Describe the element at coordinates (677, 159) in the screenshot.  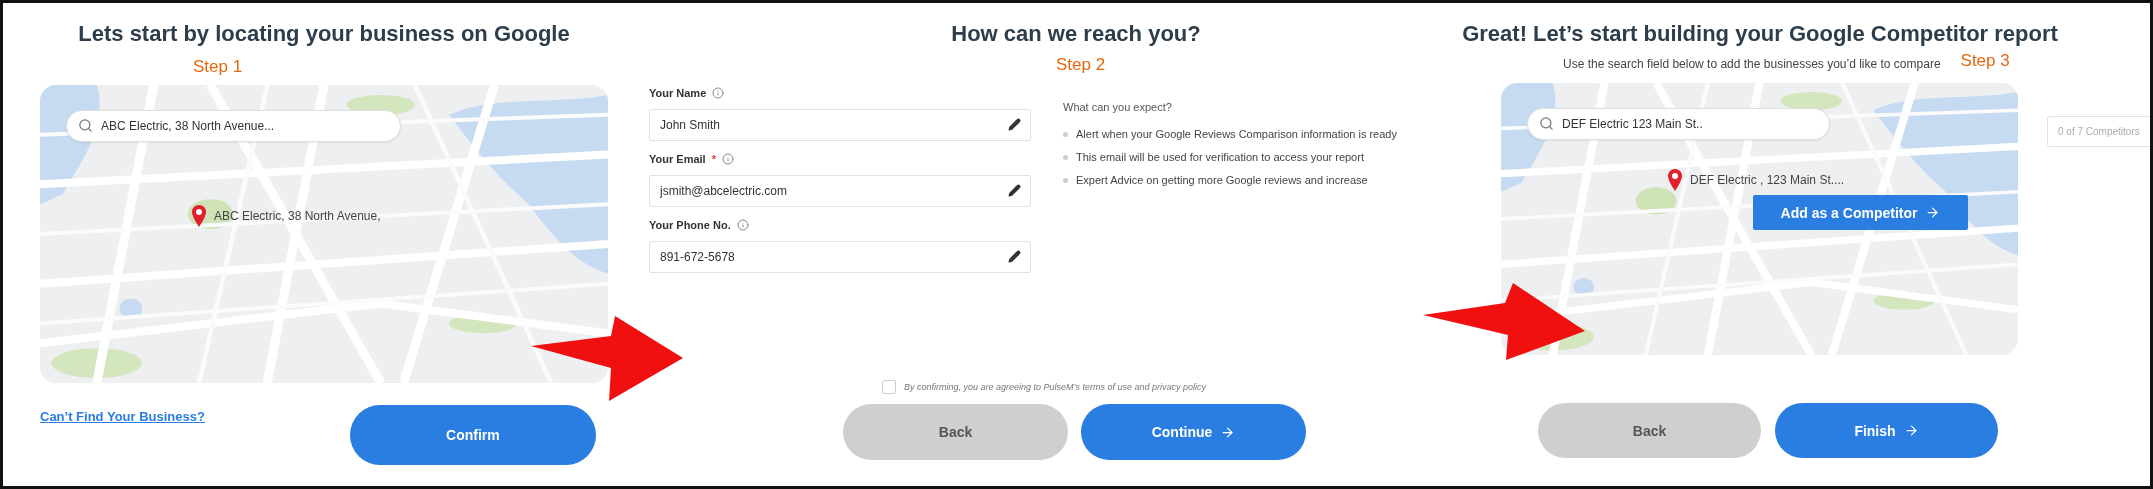
I see `field-label: Your Email` at that location.